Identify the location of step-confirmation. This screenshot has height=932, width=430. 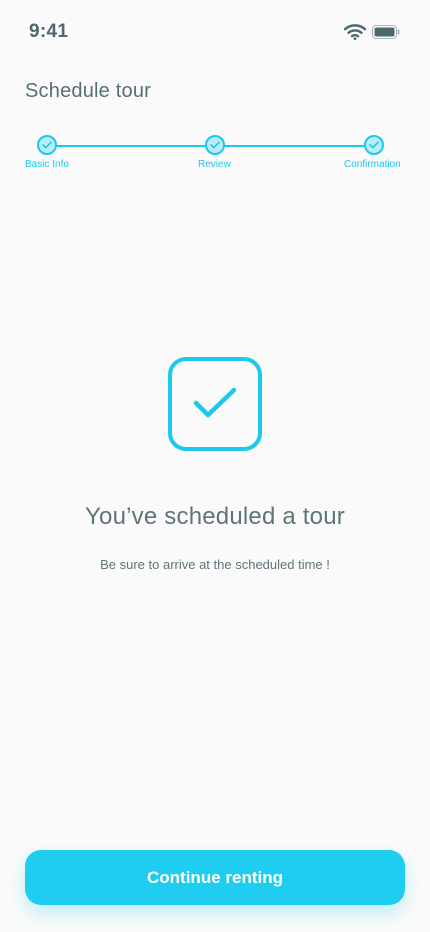
(374, 145).